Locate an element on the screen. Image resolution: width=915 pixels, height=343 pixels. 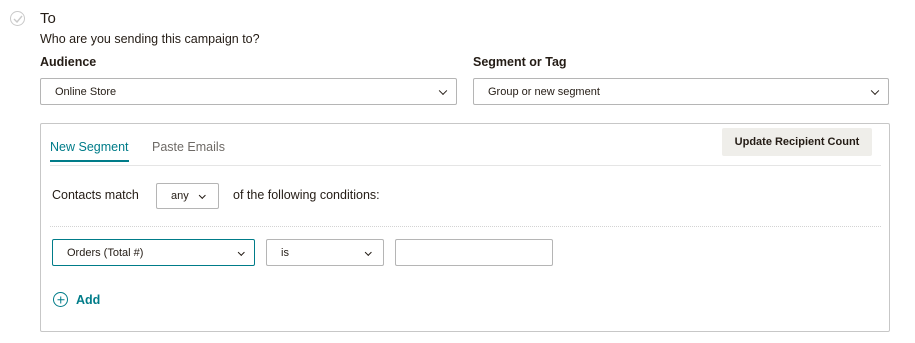
audience-label: Audience is located at coordinates (68, 62).